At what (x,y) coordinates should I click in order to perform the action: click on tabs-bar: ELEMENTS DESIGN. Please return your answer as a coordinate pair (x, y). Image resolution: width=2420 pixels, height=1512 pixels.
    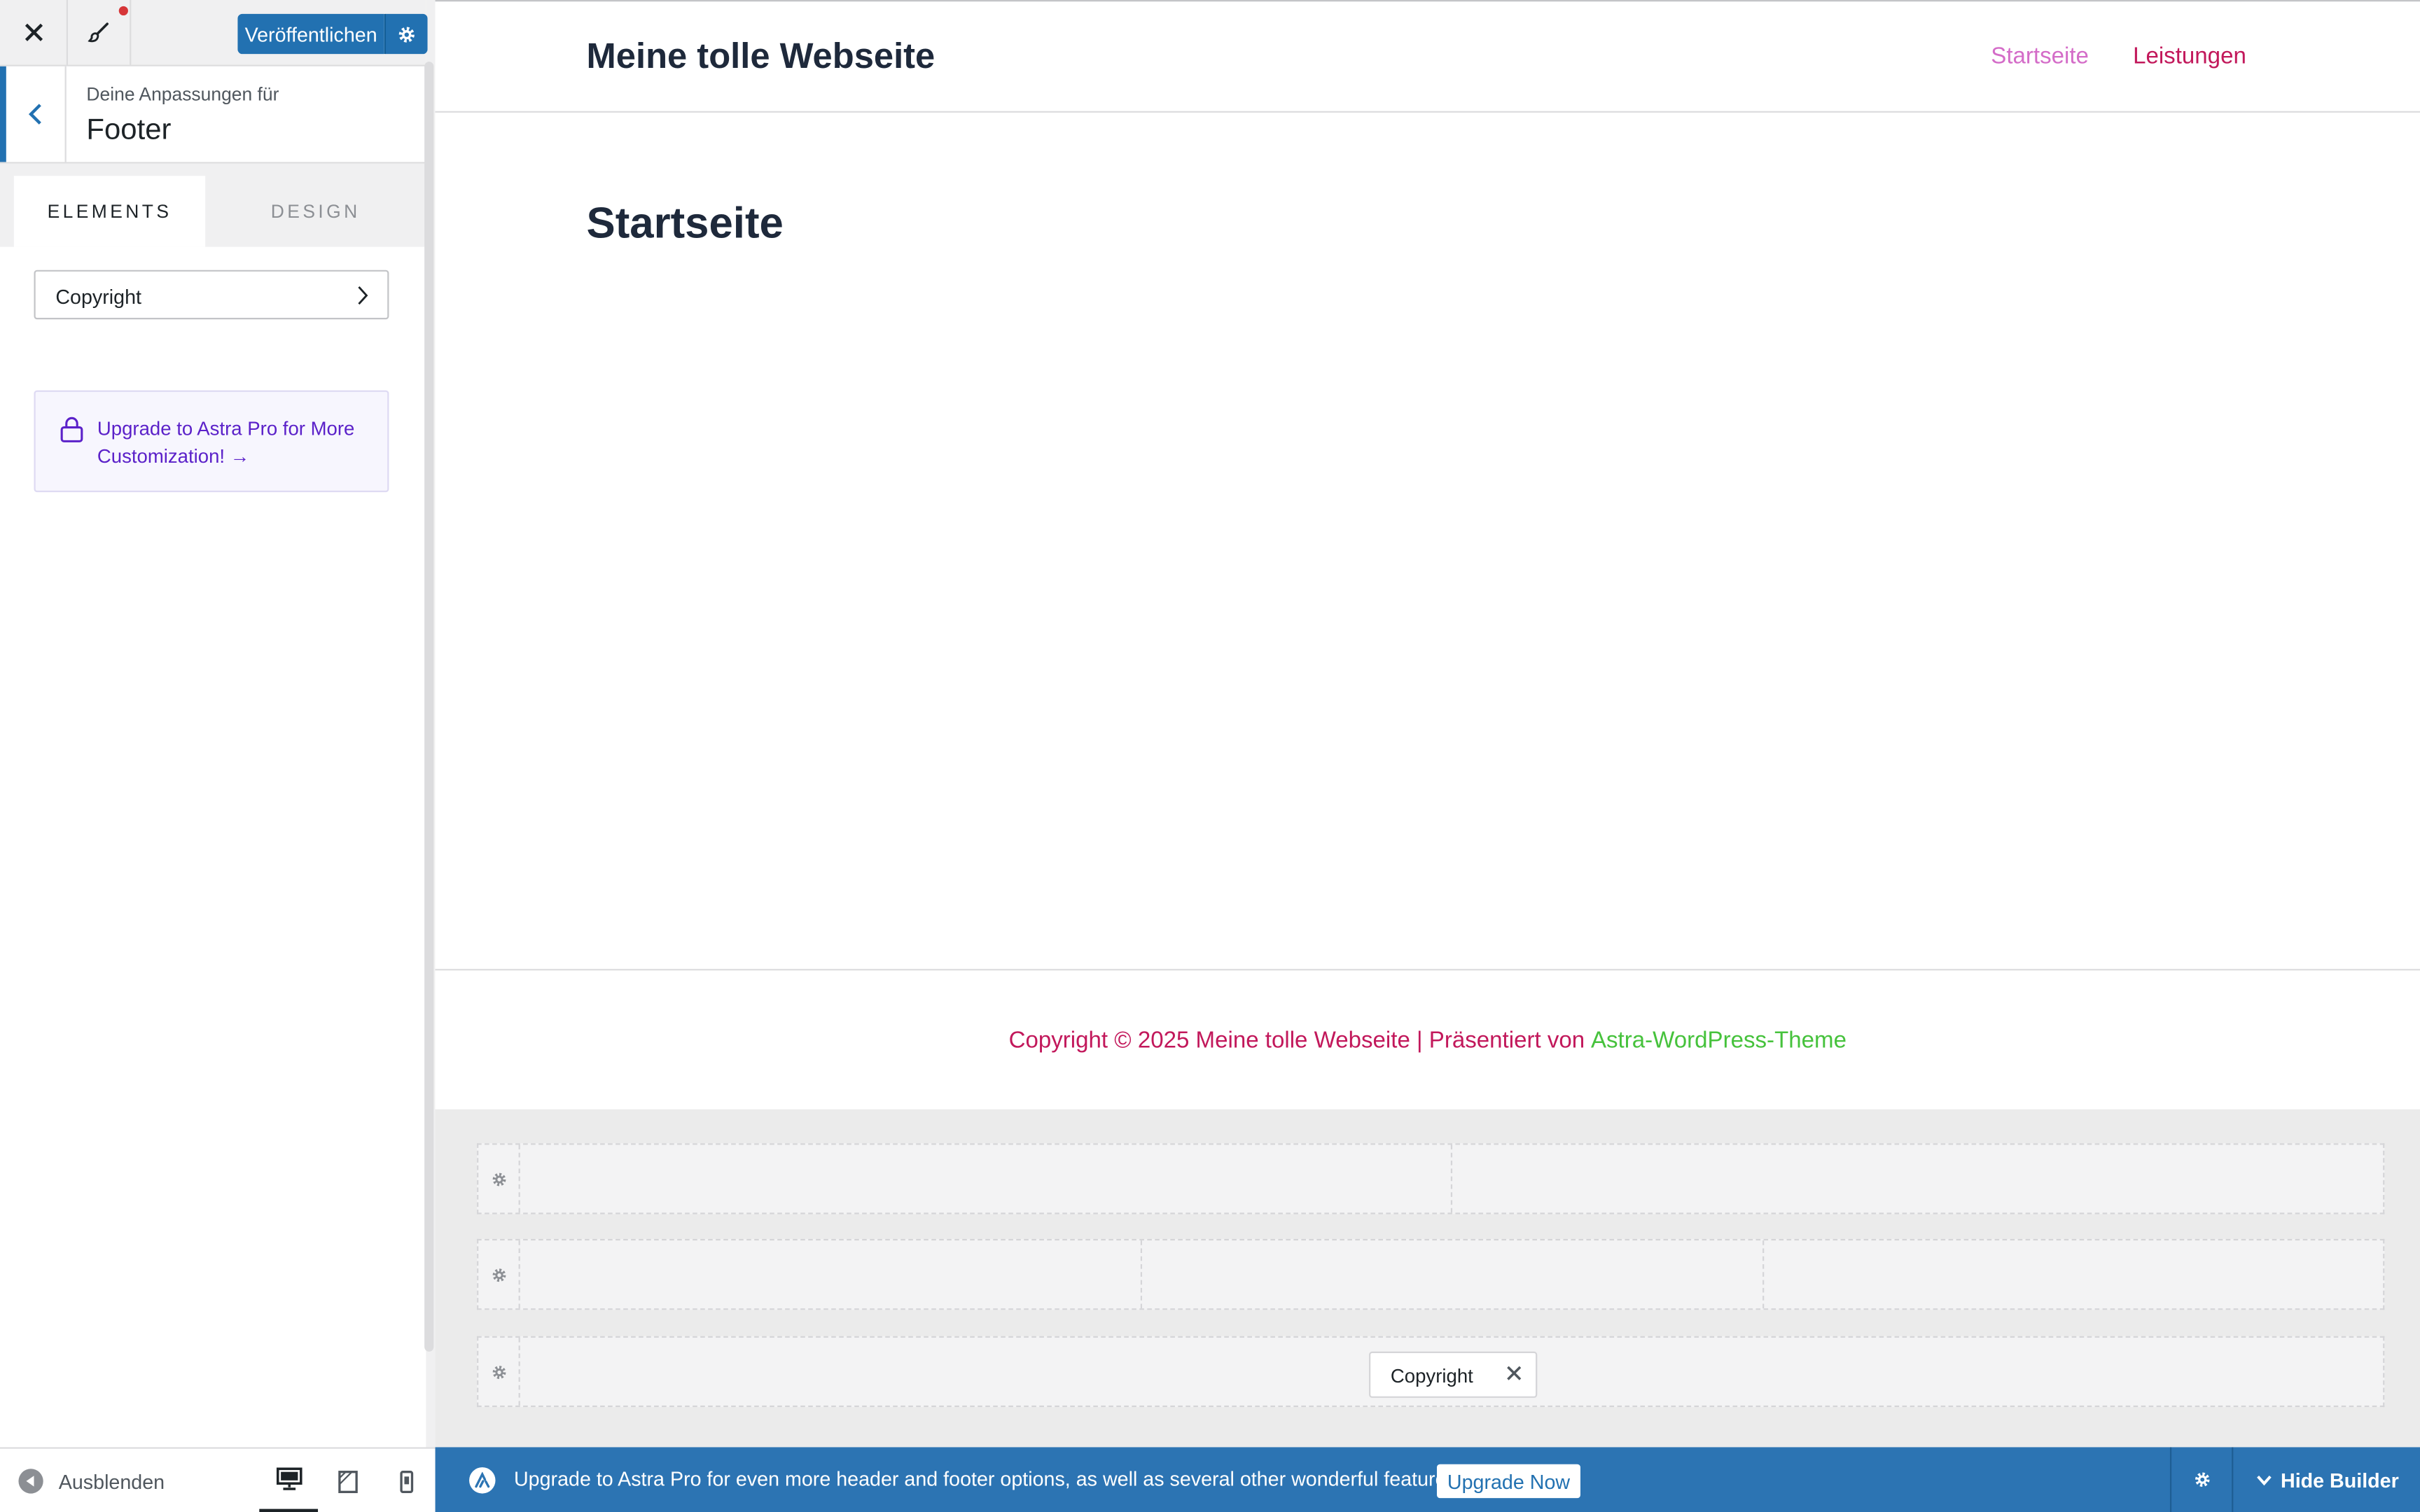
    Looking at the image, I should click on (213, 205).